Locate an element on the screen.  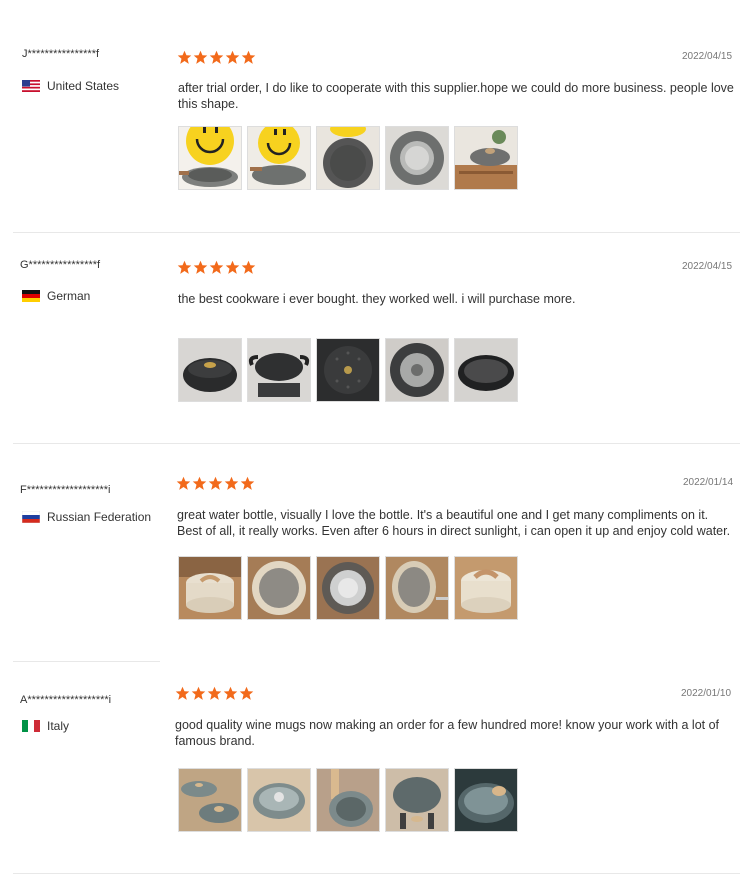
glass-lid-photo is located at coordinates (486, 800).